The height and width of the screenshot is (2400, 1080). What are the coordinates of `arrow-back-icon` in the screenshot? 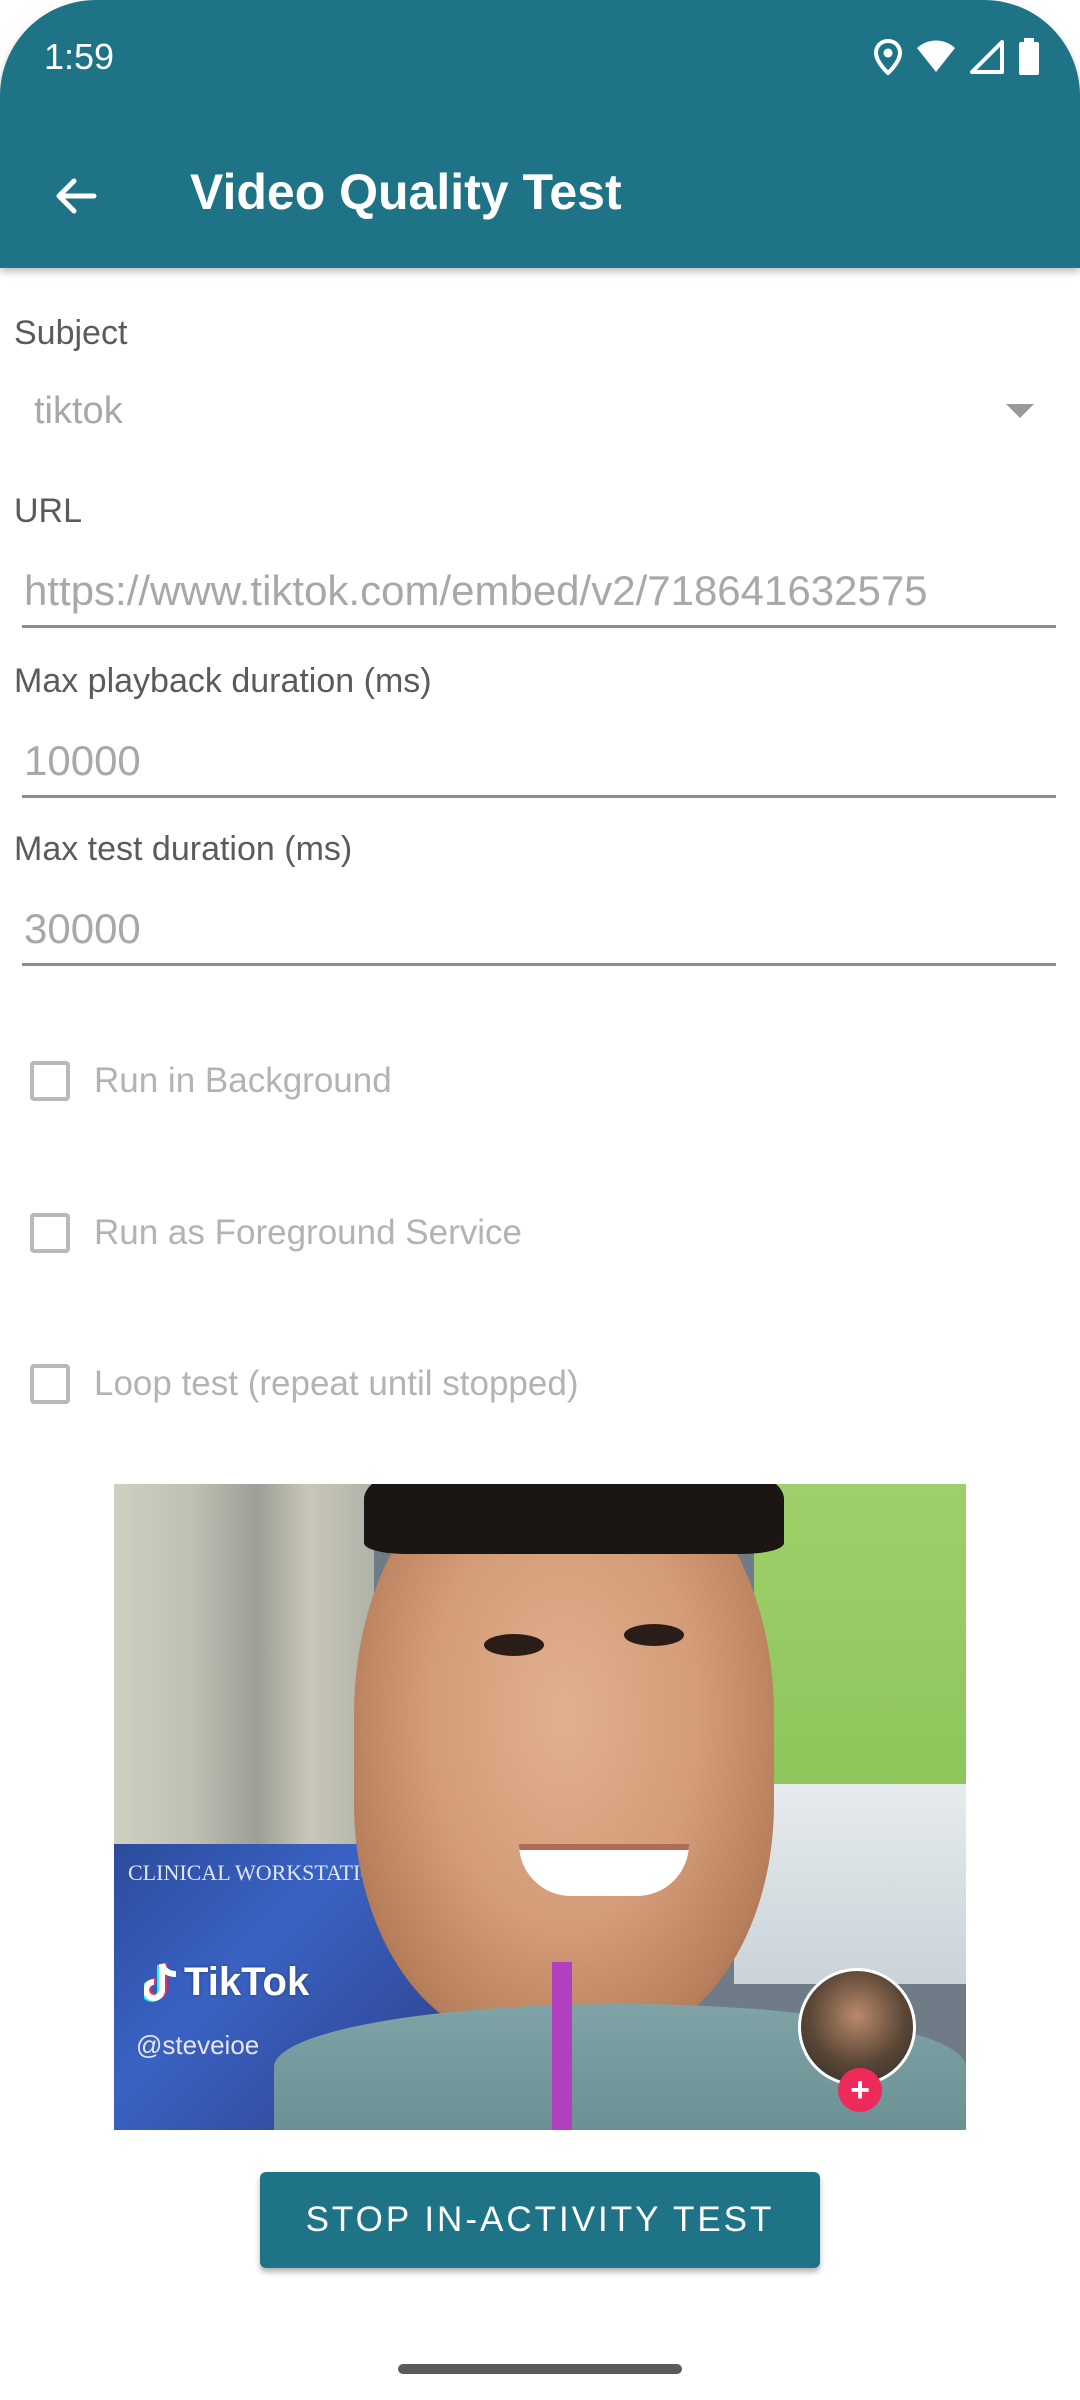 It's located at (76, 196).